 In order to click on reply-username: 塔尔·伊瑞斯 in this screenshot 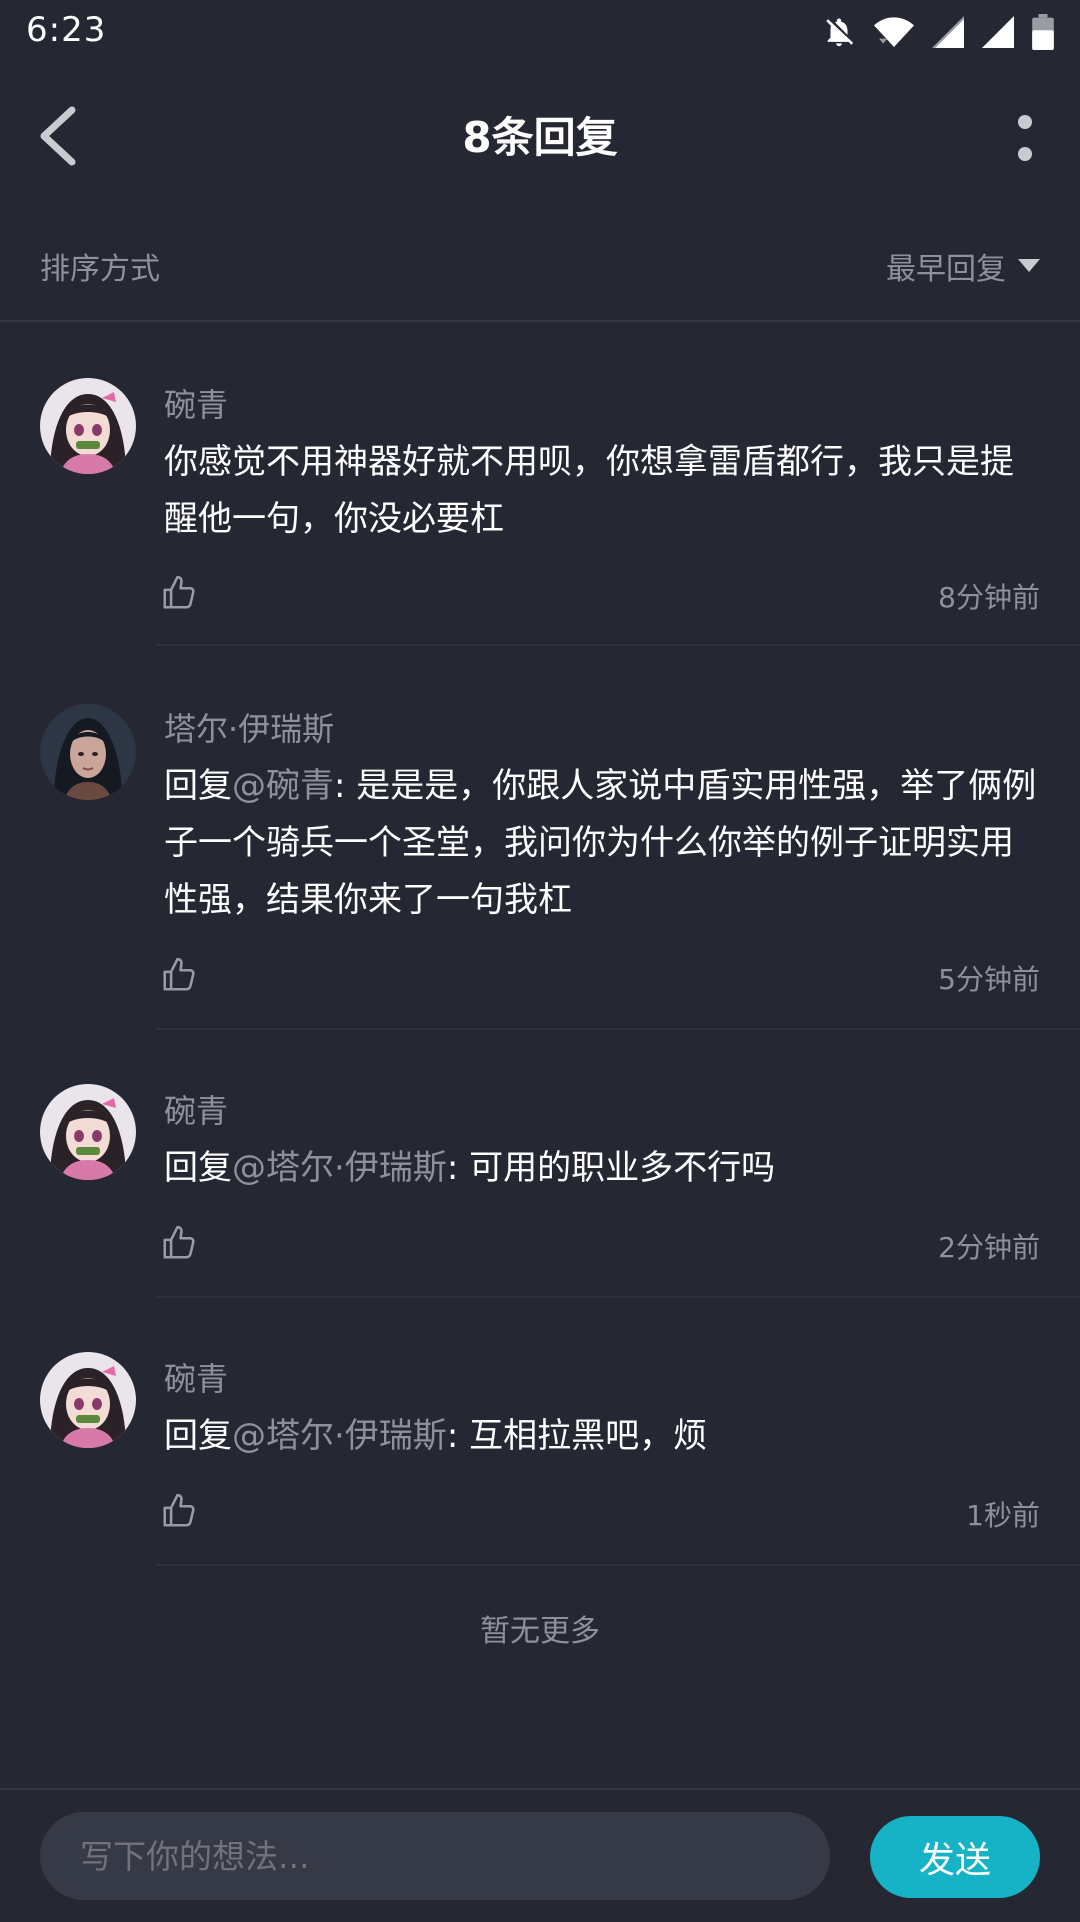, I will do `click(249, 727)`.